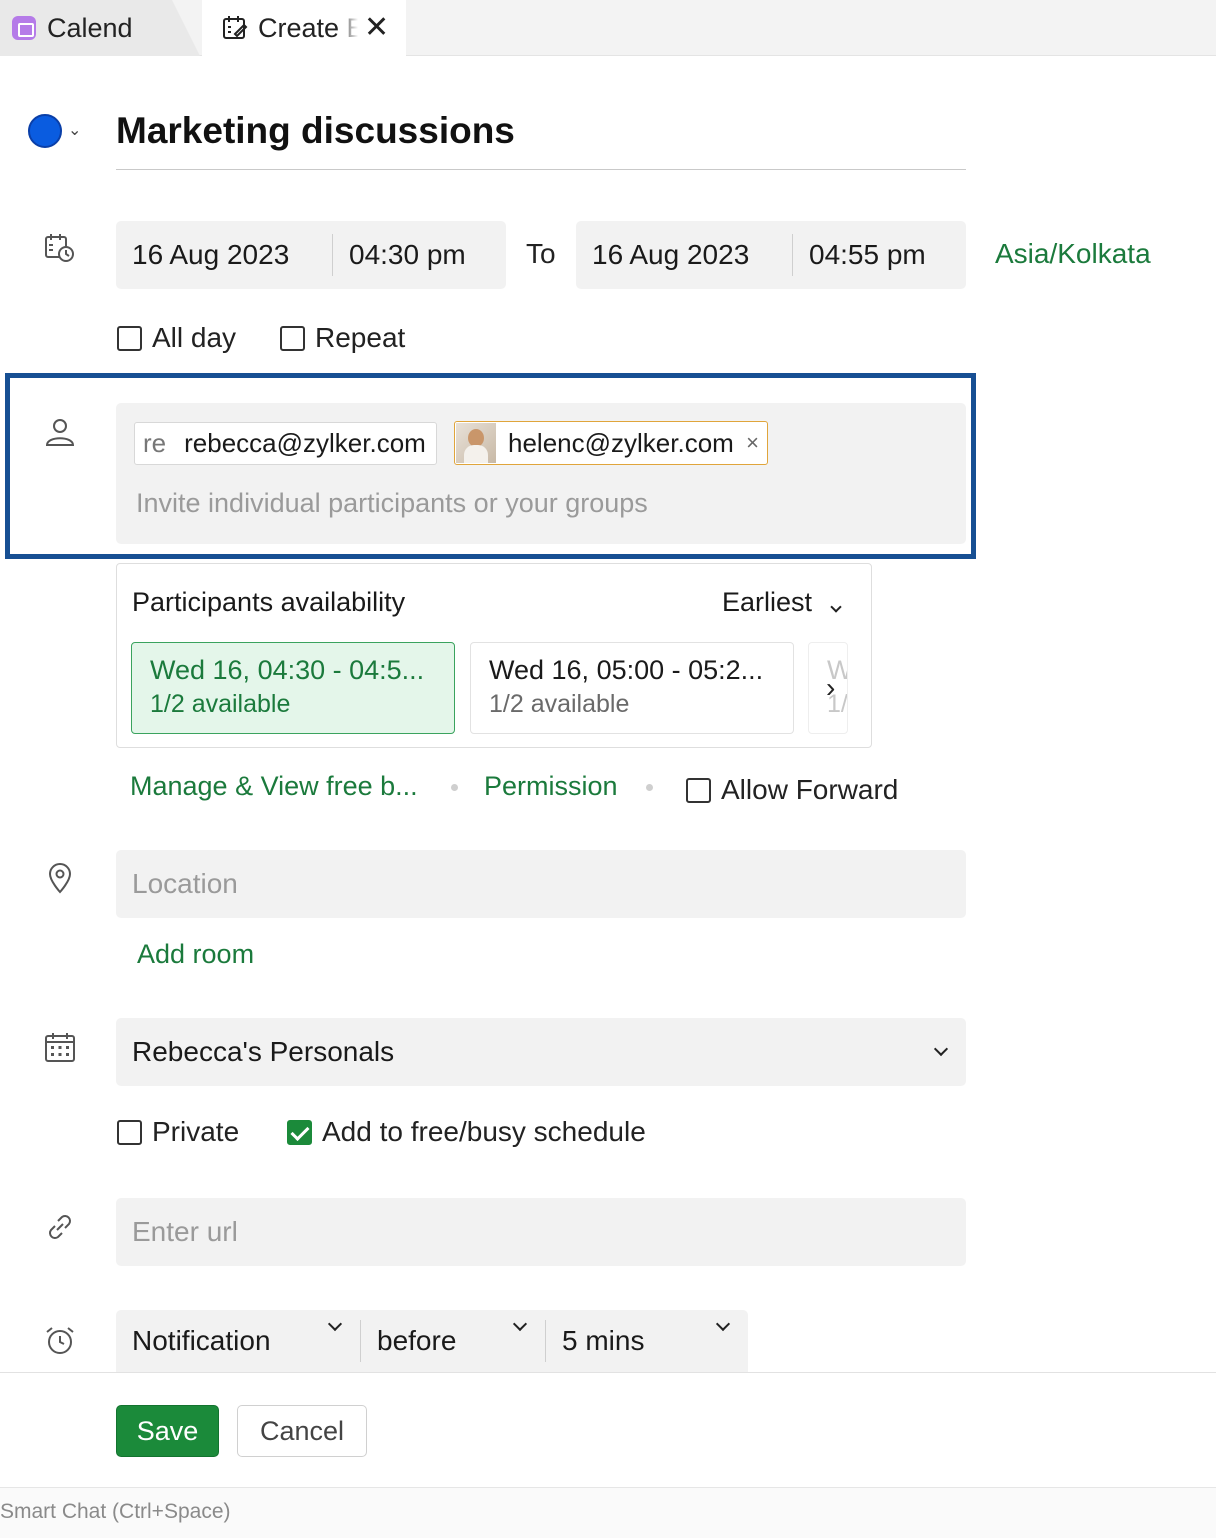 The height and width of the screenshot is (1538, 1216). What do you see at coordinates (59, 248) in the screenshot?
I see `calendar-clock-icon` at bounding box center [59, 248].